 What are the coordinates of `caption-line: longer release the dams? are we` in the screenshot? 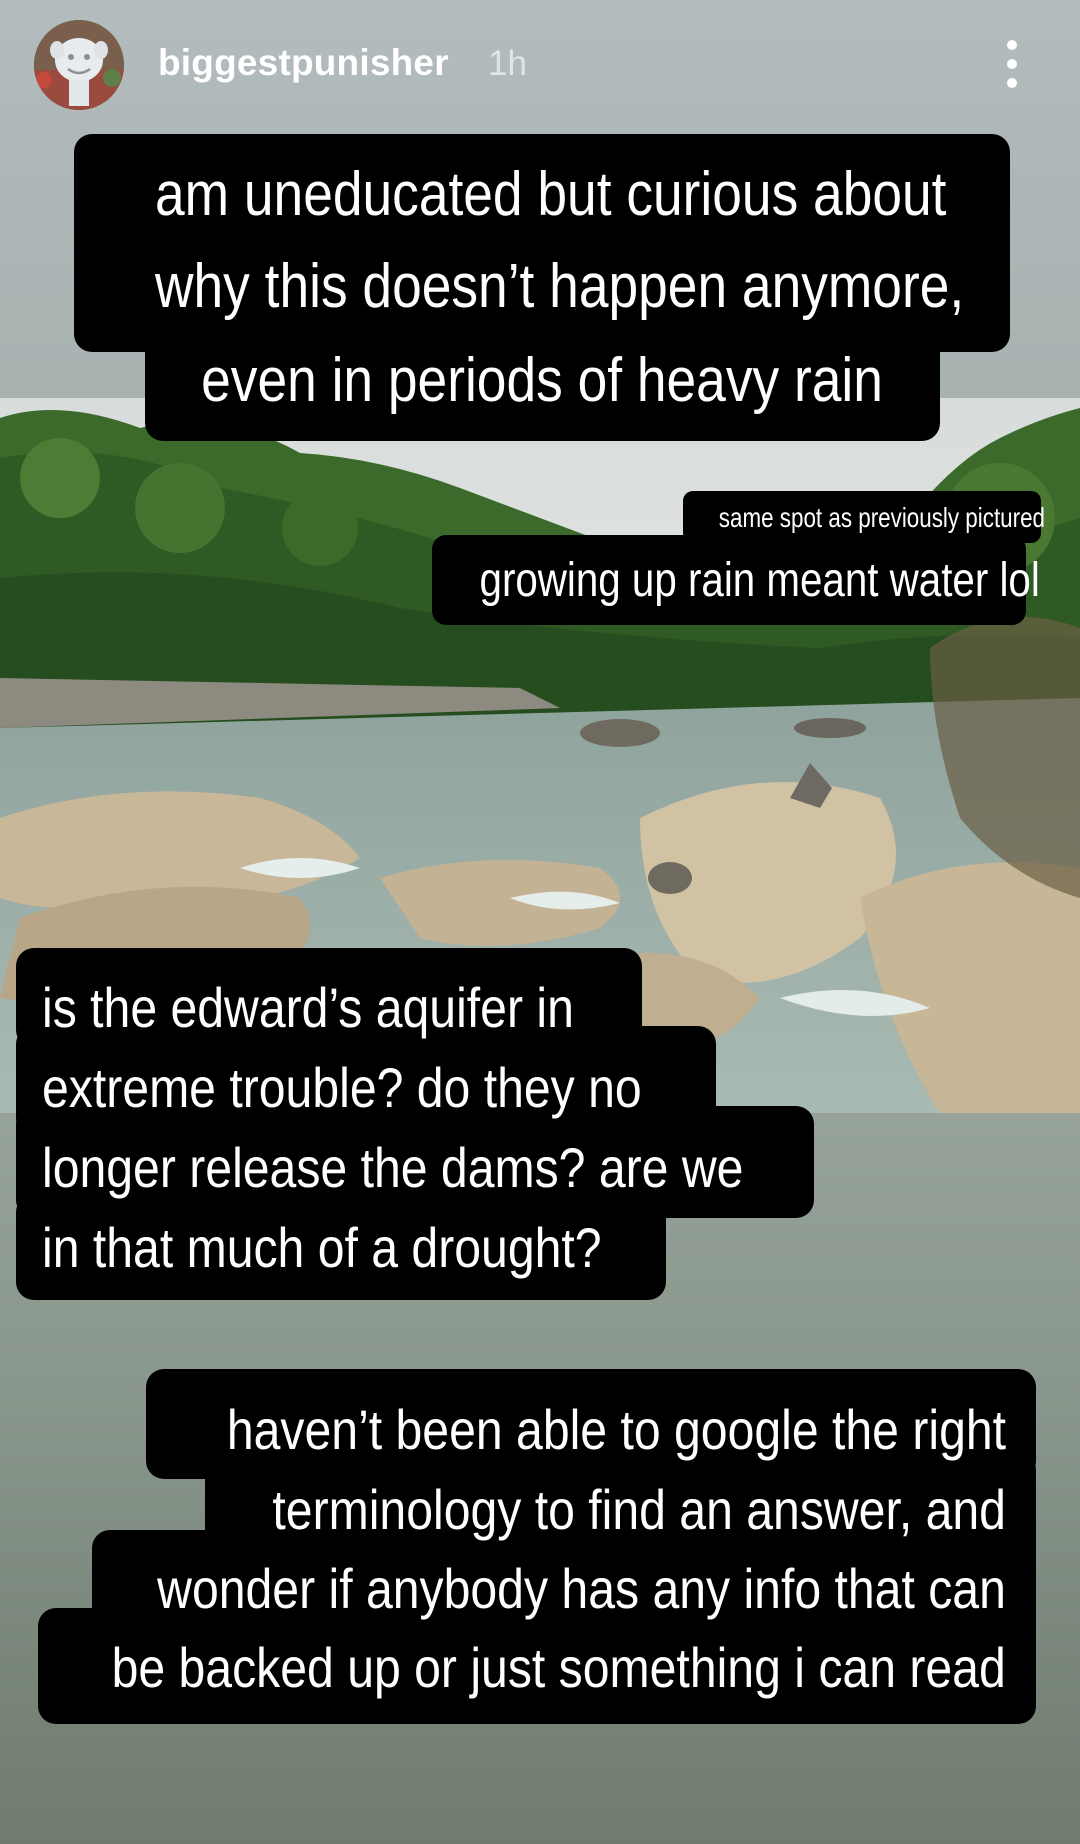 It's located at (393, 1167).